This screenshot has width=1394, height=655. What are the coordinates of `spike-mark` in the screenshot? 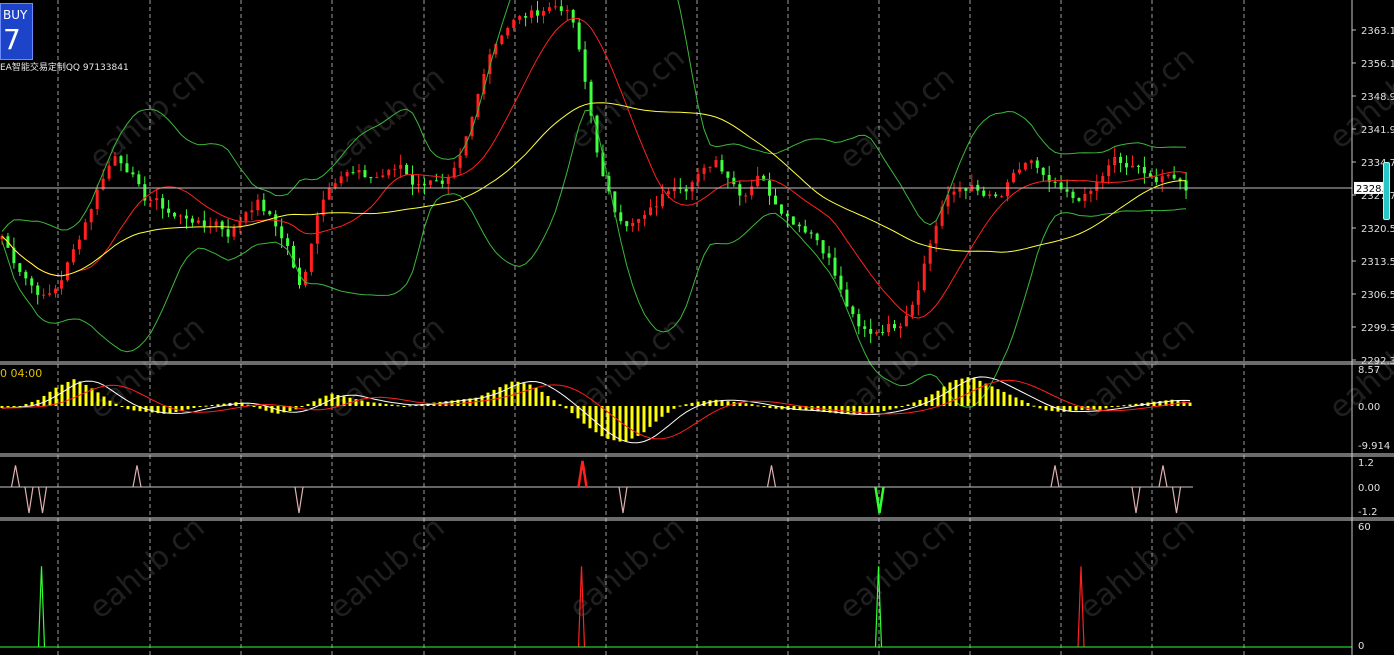 It's located at (41, 607).